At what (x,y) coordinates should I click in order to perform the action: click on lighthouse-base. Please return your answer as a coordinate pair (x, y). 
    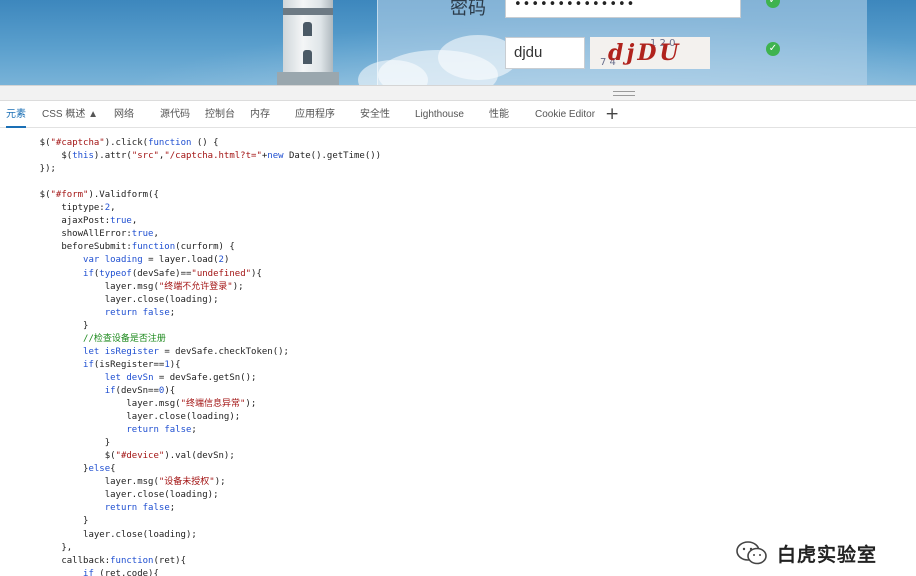
    Looking at the image, I should click on (308, 78).